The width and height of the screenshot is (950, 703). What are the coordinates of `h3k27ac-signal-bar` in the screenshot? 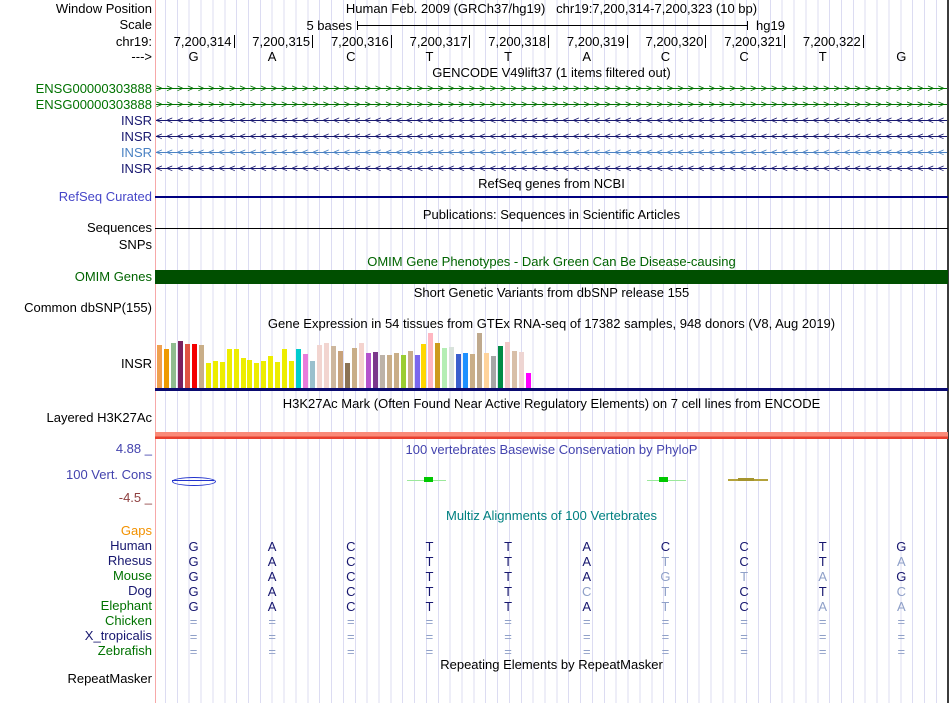 It's located at (551, 435).